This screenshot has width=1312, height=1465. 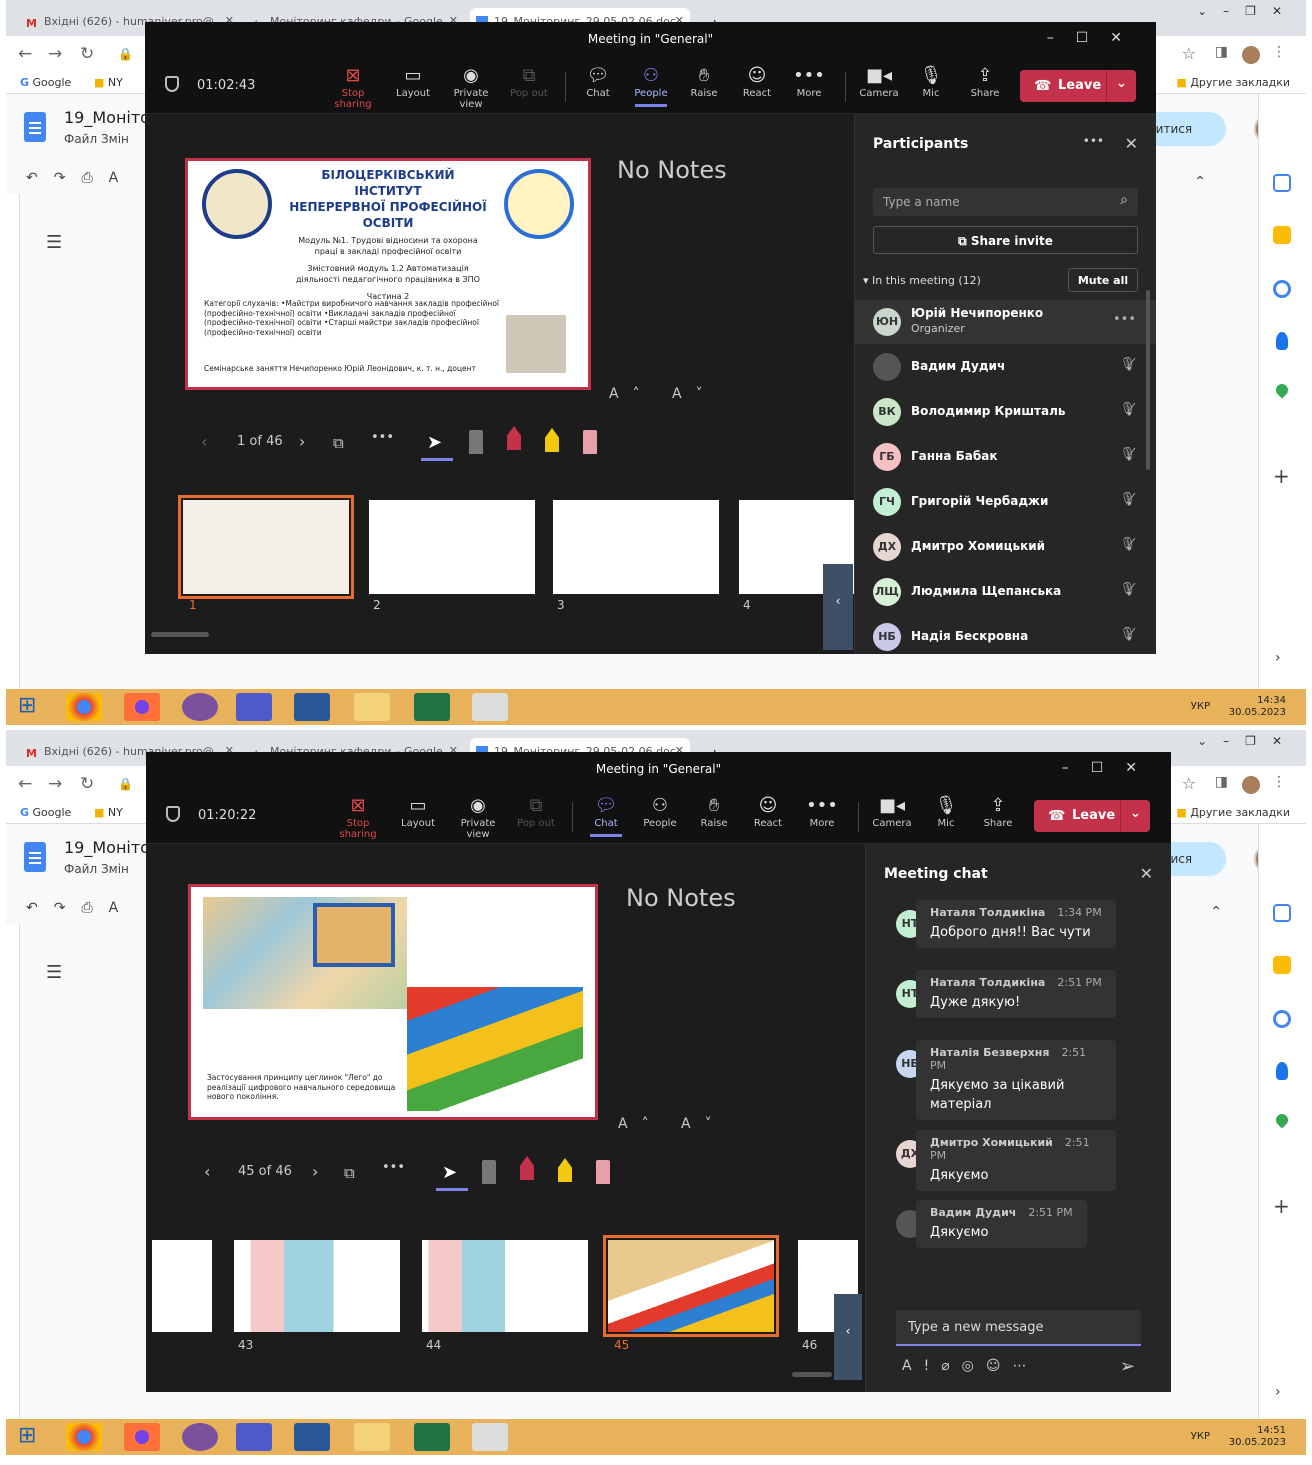 I want to click on firefox-icon, so click(x=142, y=1437).